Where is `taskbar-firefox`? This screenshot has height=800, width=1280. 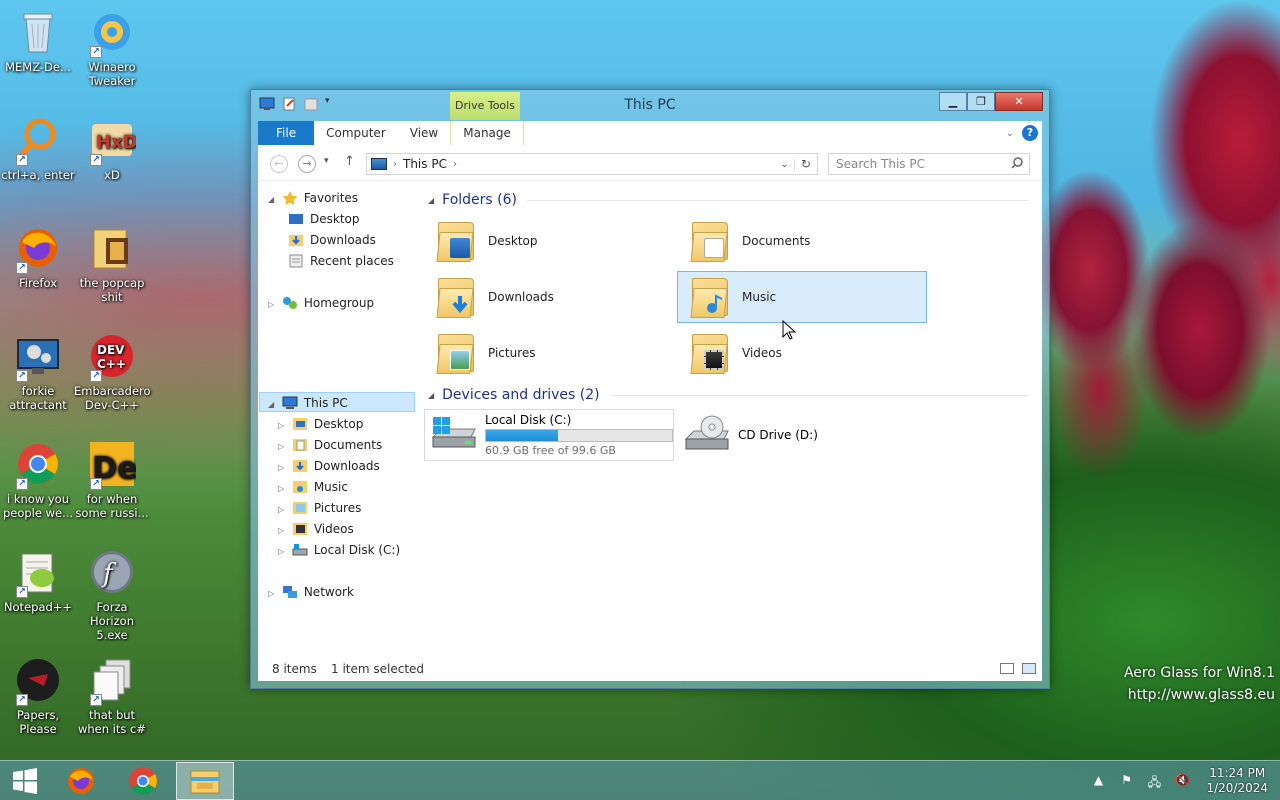 taskbar-firefox is located at coordinates (81, 781).